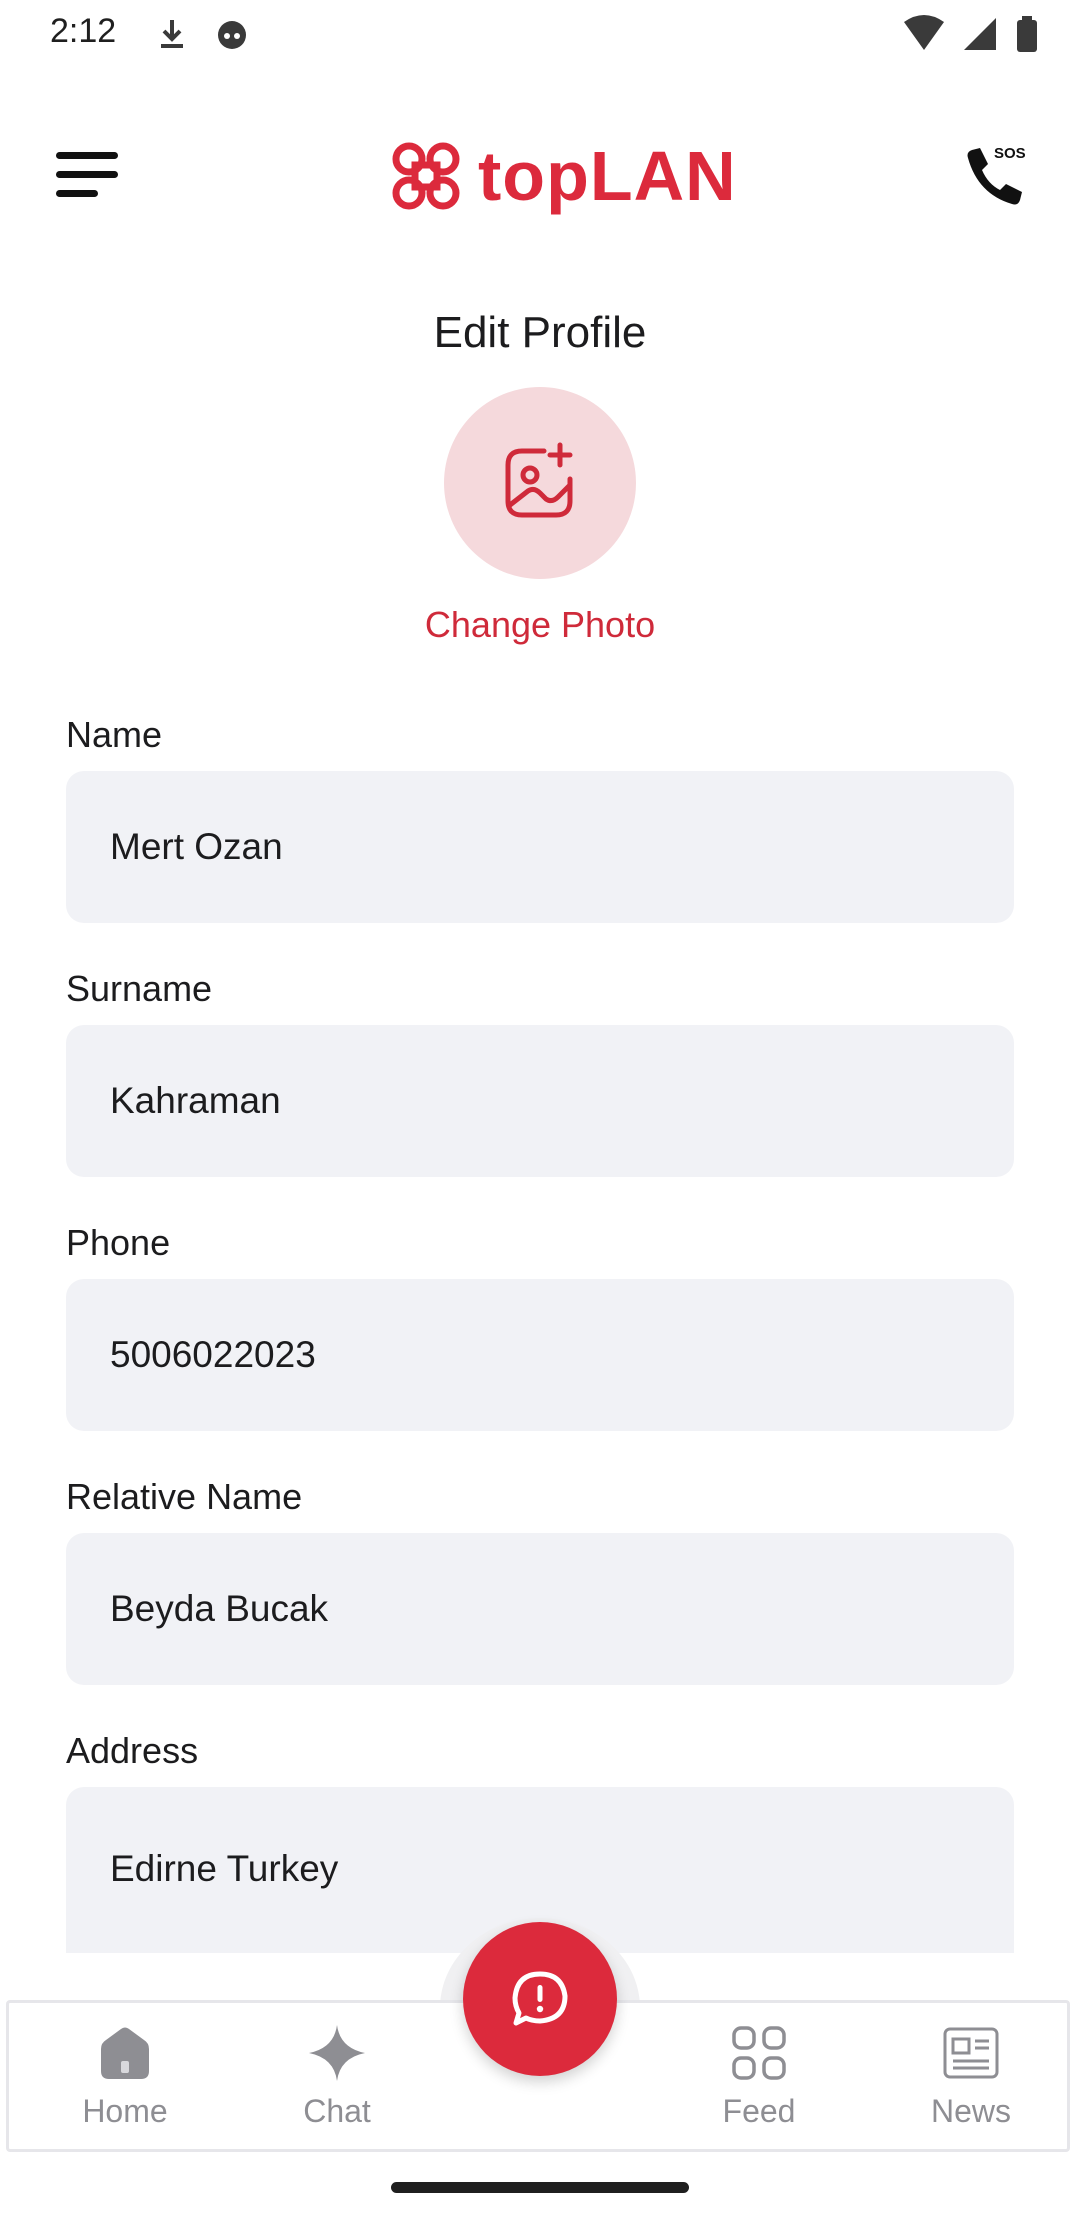  Describe the element at coordinates (184, 1496) in the screenshot. I see `relative-name-label: Relative Name` at that location.